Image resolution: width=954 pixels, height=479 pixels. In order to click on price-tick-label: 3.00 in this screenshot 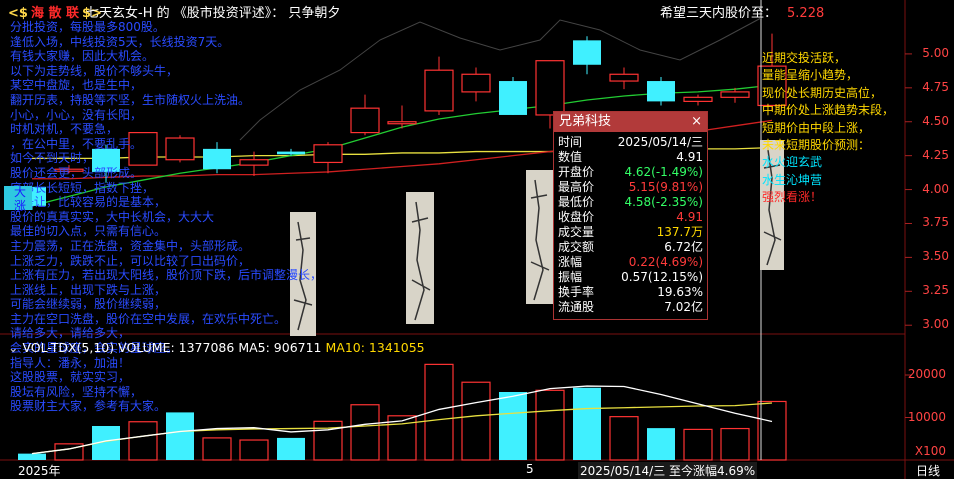, I will do `click(935, 324)`.